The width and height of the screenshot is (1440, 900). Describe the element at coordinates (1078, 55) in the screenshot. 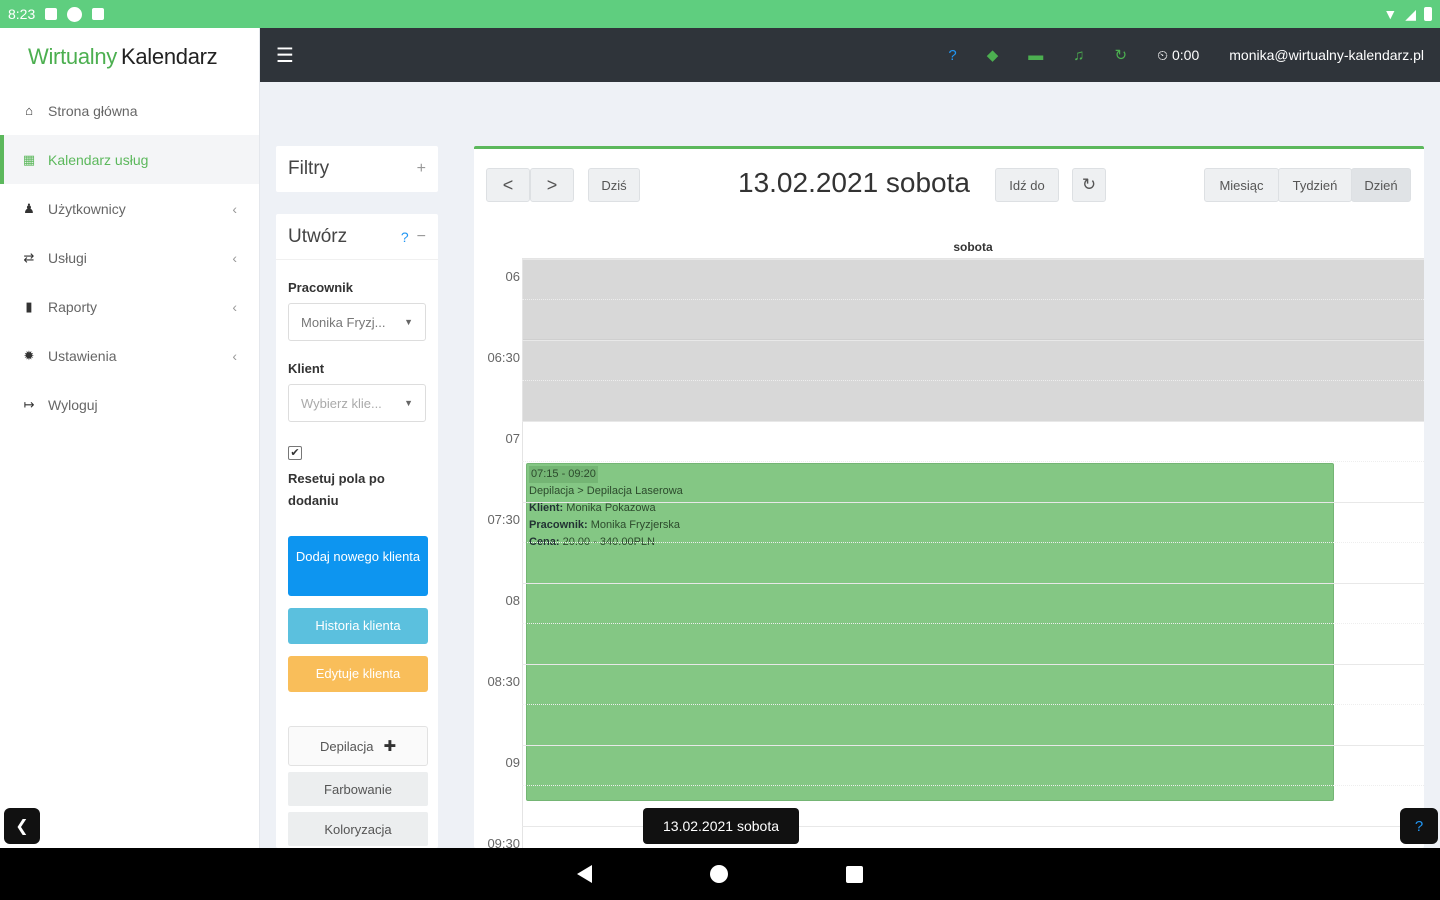

I see `bell-icon: ♫` at that location.